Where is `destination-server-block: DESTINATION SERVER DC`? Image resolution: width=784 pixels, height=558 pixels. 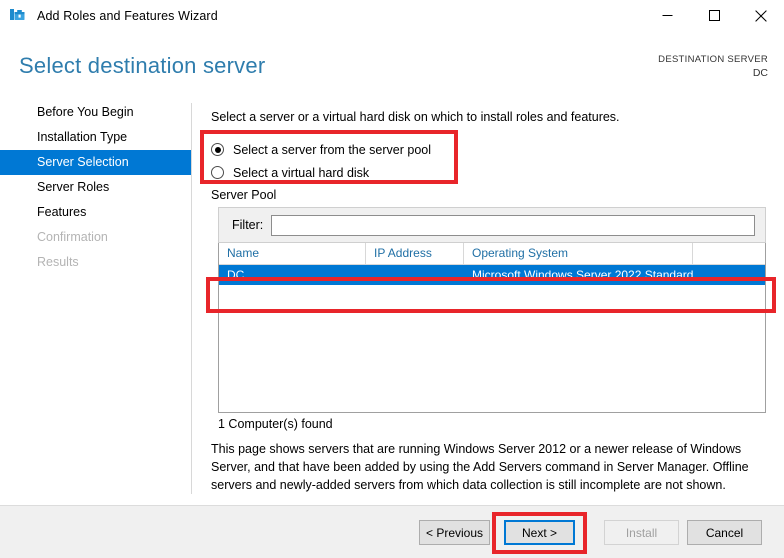 destination-server-block: DESTINATION SERVER DC is located at coordinates (713, 67).